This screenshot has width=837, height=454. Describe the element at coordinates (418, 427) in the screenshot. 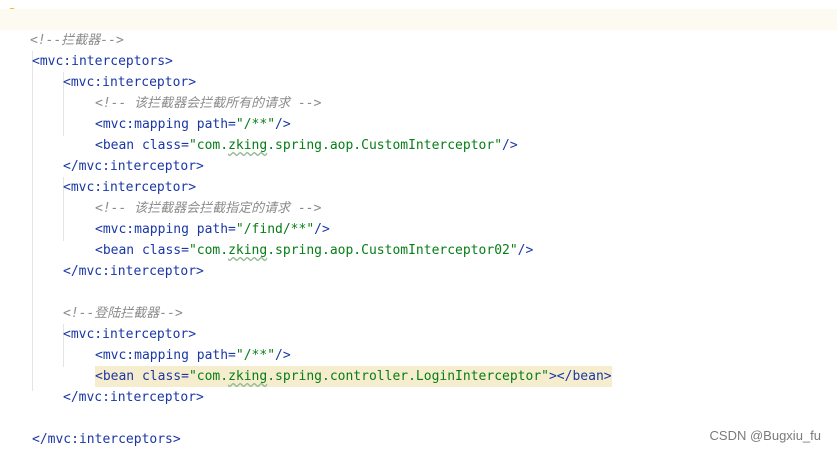

I see `code-line: </mvc:interceptors>` at that location.